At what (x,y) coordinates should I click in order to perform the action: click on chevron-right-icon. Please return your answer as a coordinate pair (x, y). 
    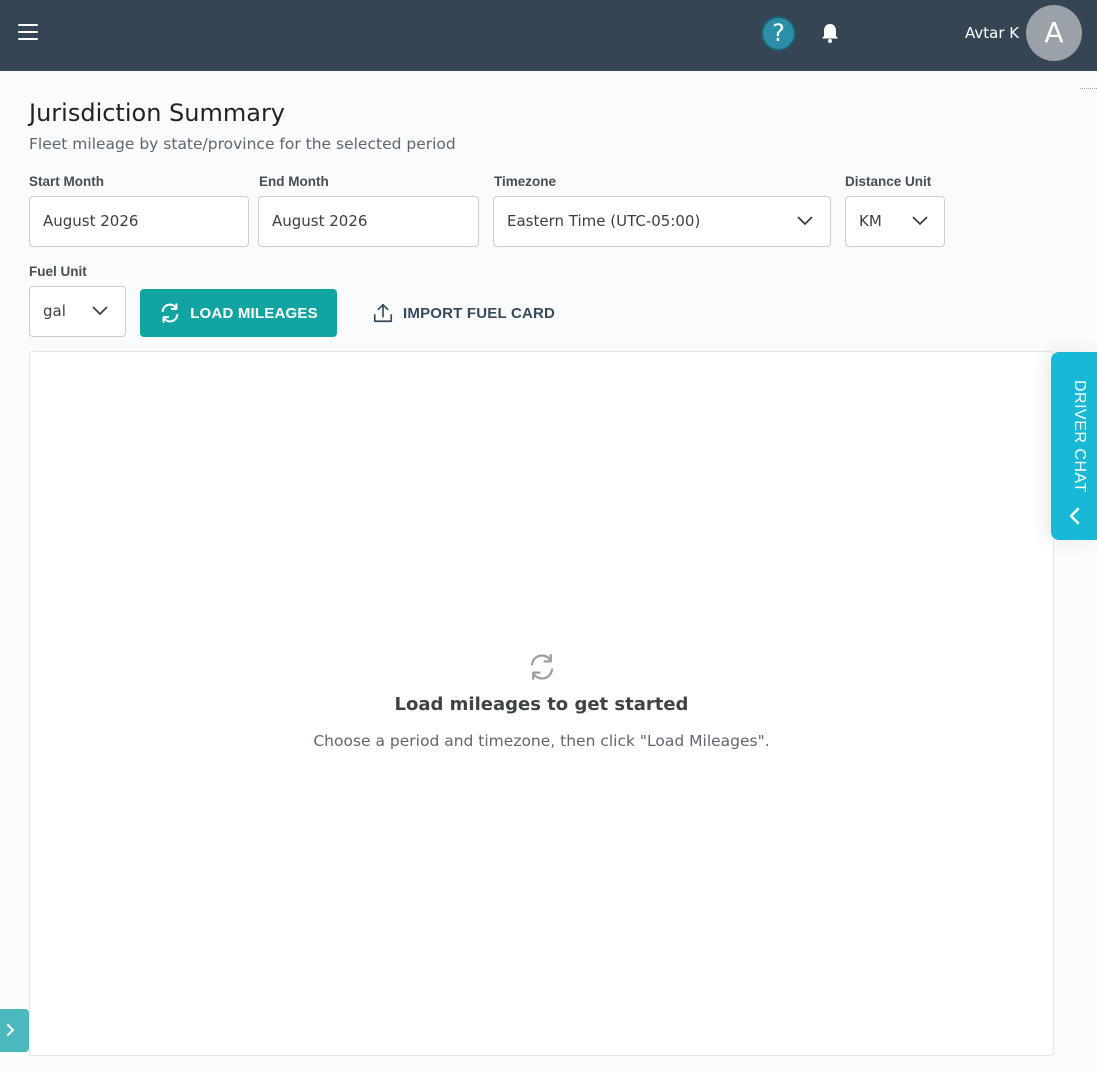
    Looking at the image, I should click on (10, 1030).